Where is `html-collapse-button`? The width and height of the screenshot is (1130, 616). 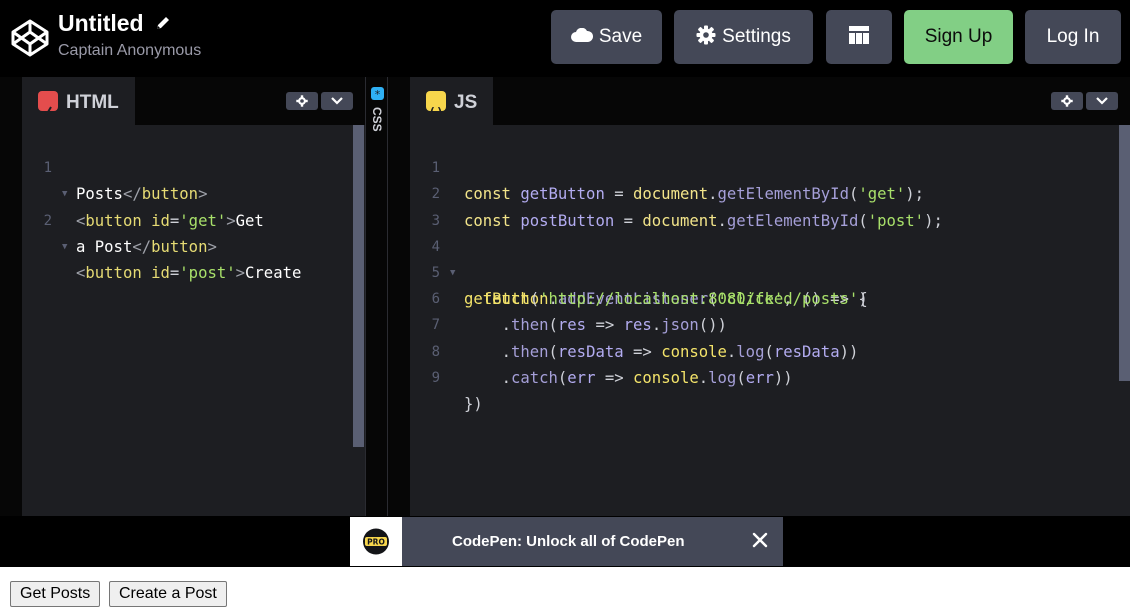
html-collapse-button is located at coordinates (337, 101).